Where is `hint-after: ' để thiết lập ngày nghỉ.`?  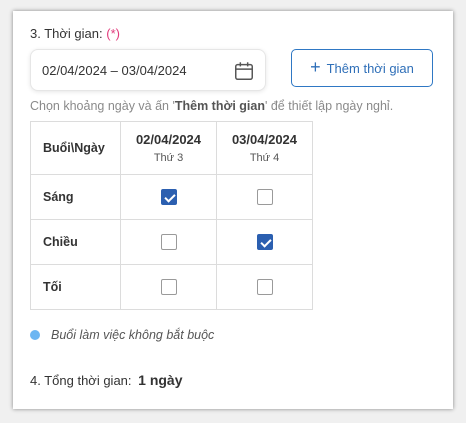 hint-after: ' để thiết lập ngày nghỉ. is located at coordinates (329, 106).